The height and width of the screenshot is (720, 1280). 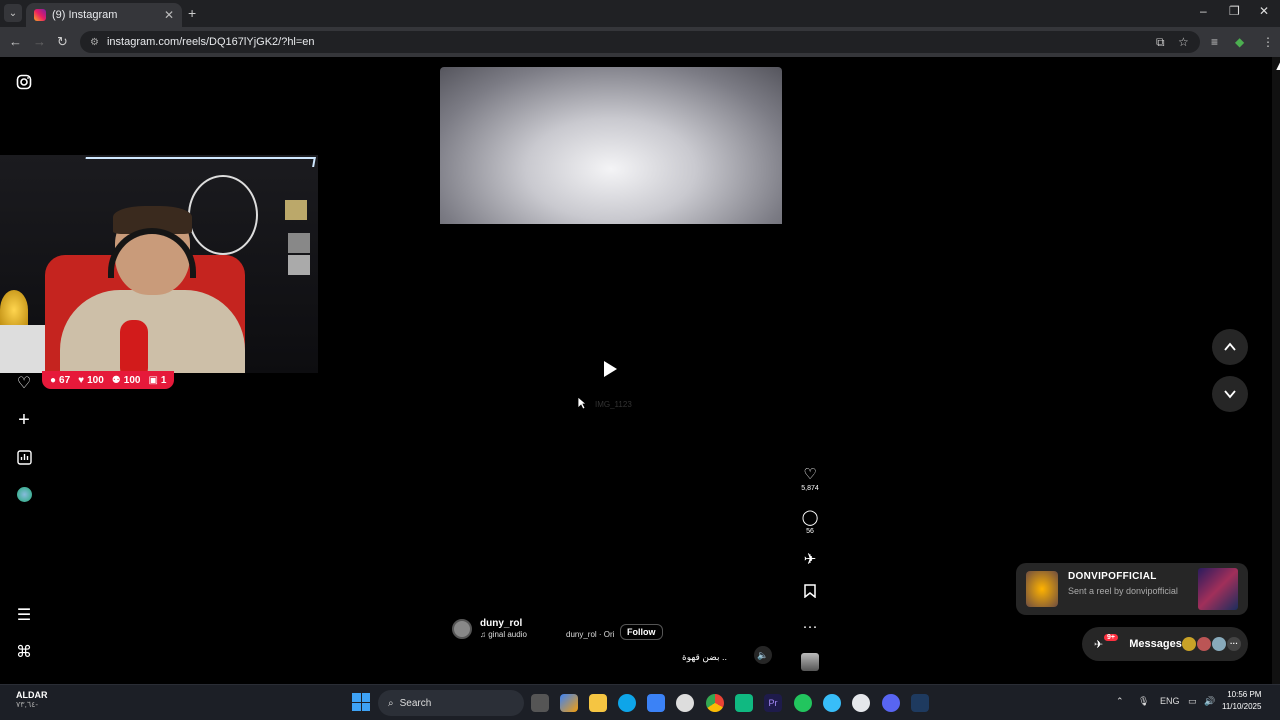 I want to click on sender-avatar, so click(x=1042, y=589).